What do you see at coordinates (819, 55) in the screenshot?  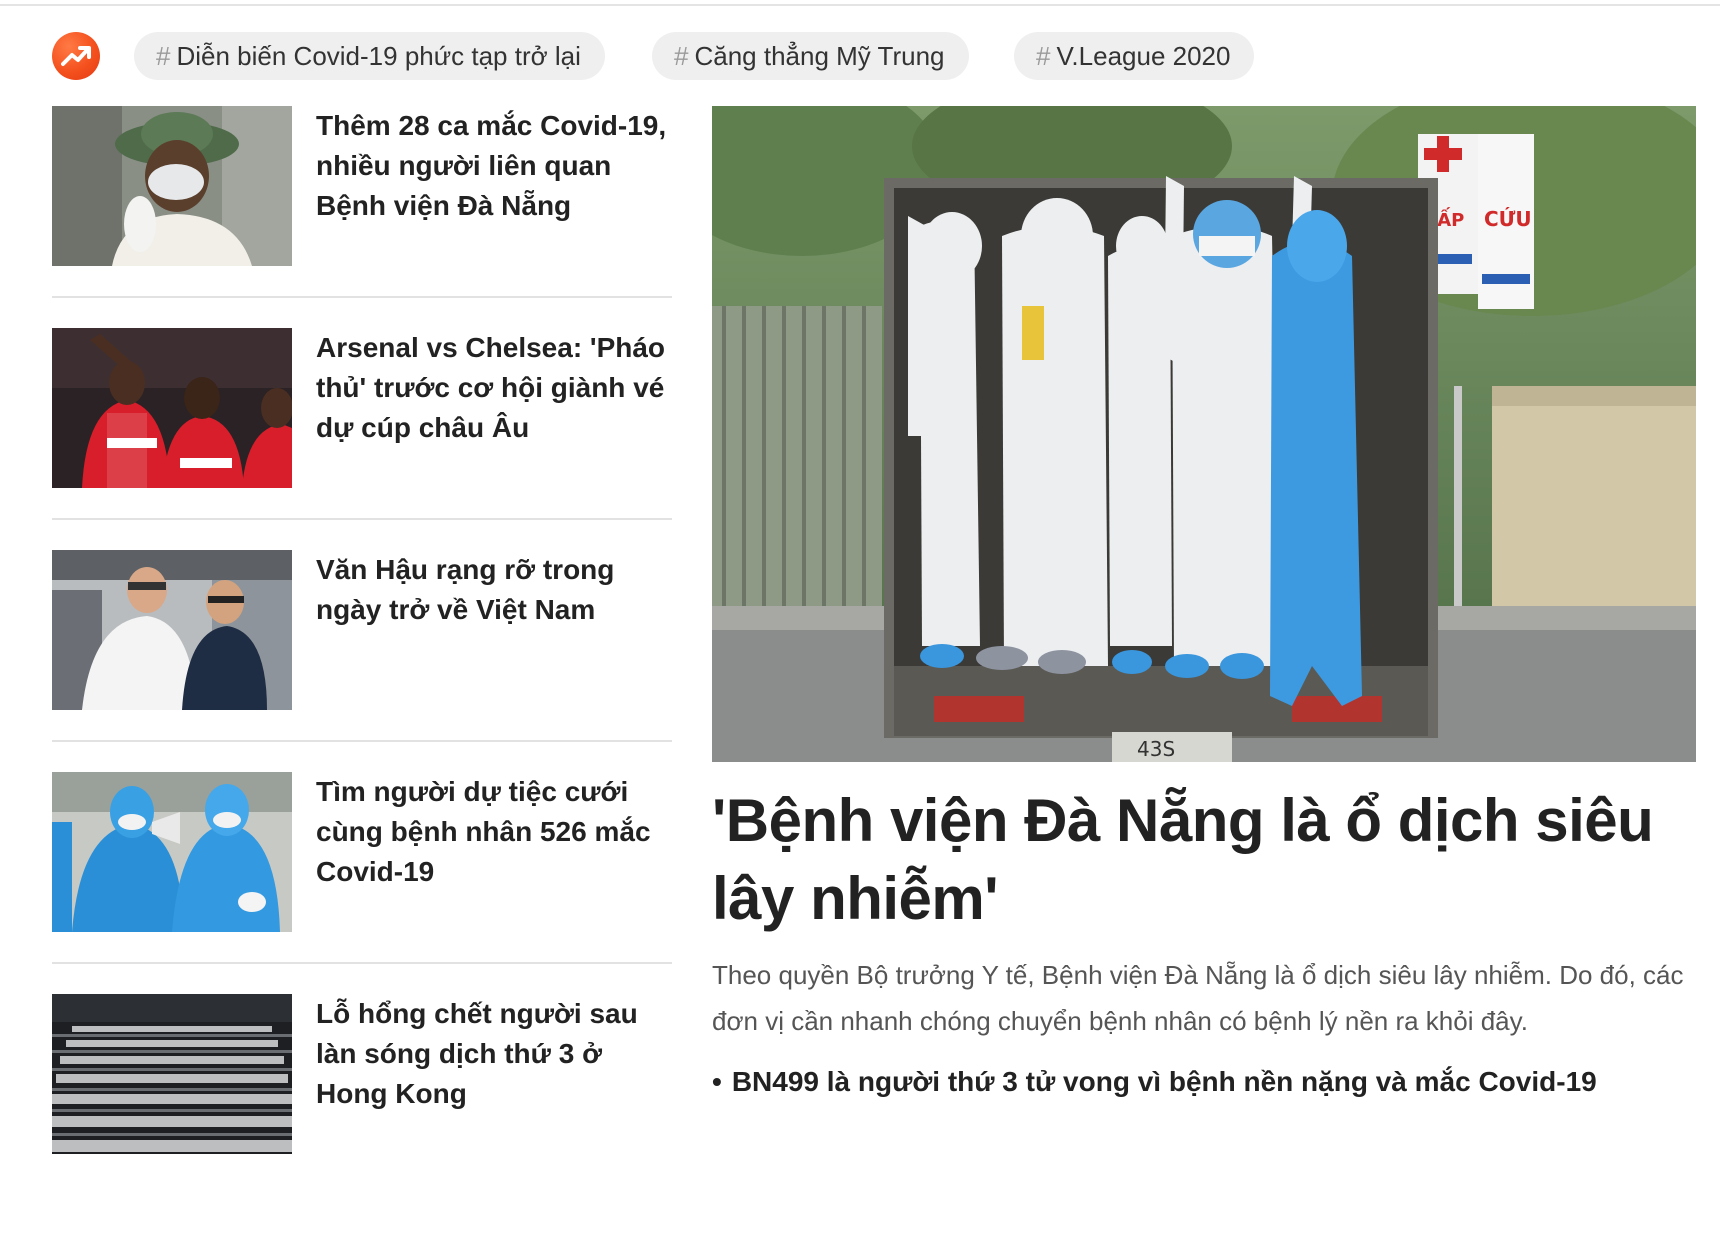 I see `trending-tag-label: Căng thẳng Mỹ Trung` at bounding box center [819, 55].